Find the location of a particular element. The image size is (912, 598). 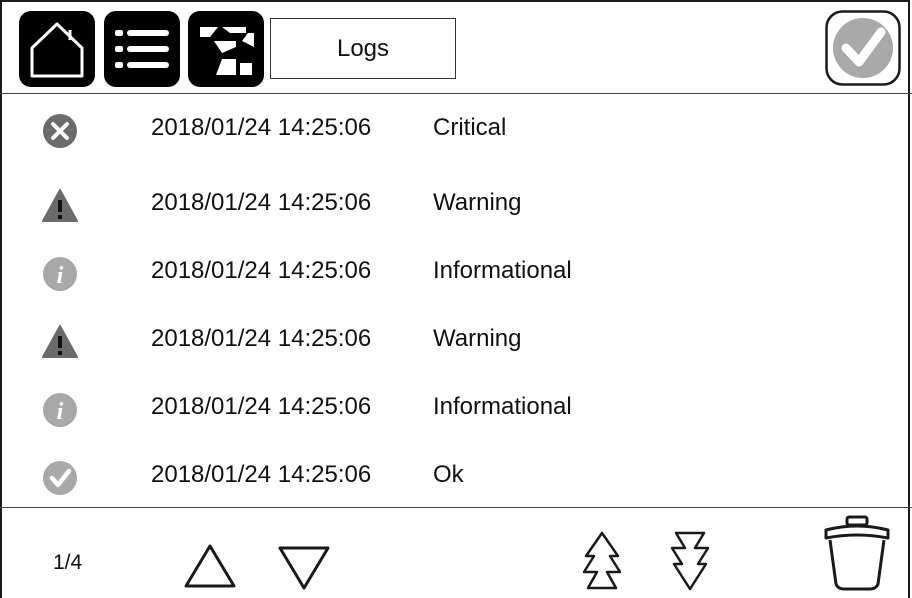

home-button is located at coordinates (57, 49).